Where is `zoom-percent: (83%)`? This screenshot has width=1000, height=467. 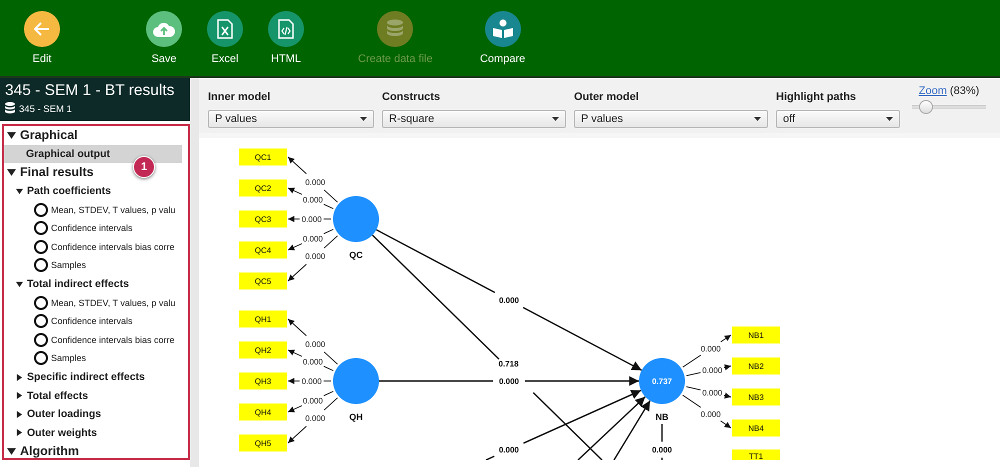 zoom-percent: (83%) is located at coordinates (965, 91).